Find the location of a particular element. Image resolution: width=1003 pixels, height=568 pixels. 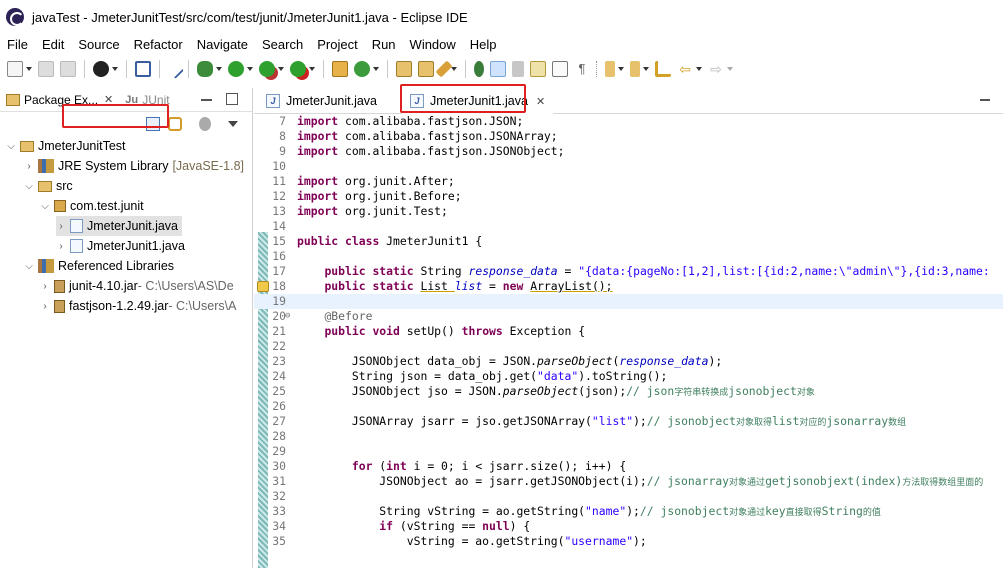

warning-marker-icon is located at coordinates (263, 286).